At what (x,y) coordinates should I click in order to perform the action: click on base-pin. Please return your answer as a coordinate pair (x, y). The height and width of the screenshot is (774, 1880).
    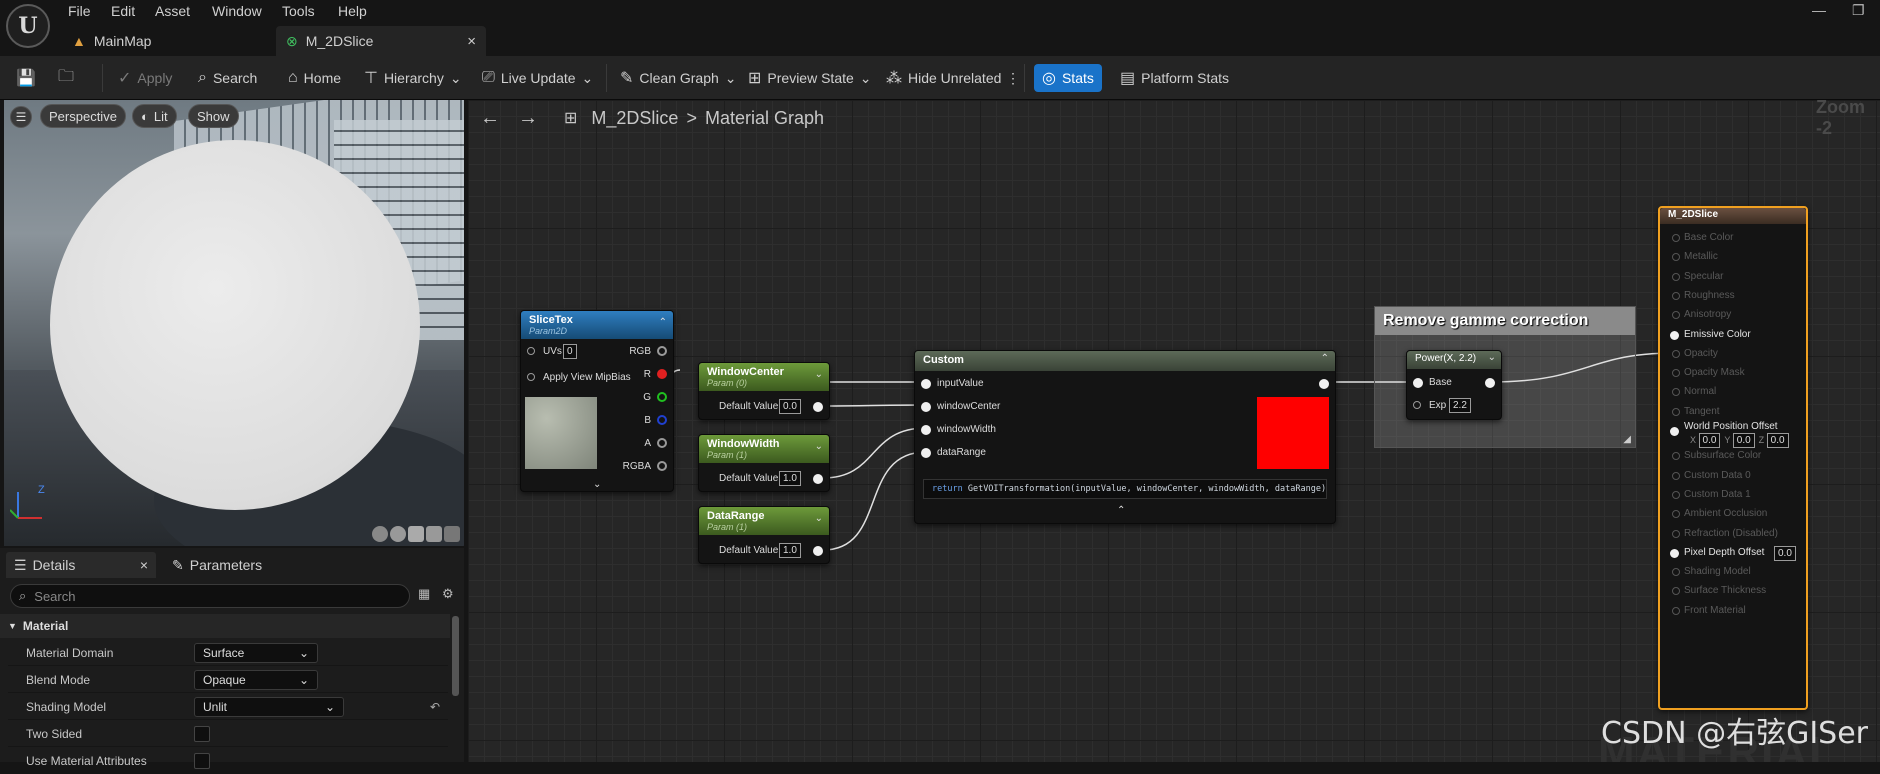
    Looking at the image, I should click on (1418, 383).